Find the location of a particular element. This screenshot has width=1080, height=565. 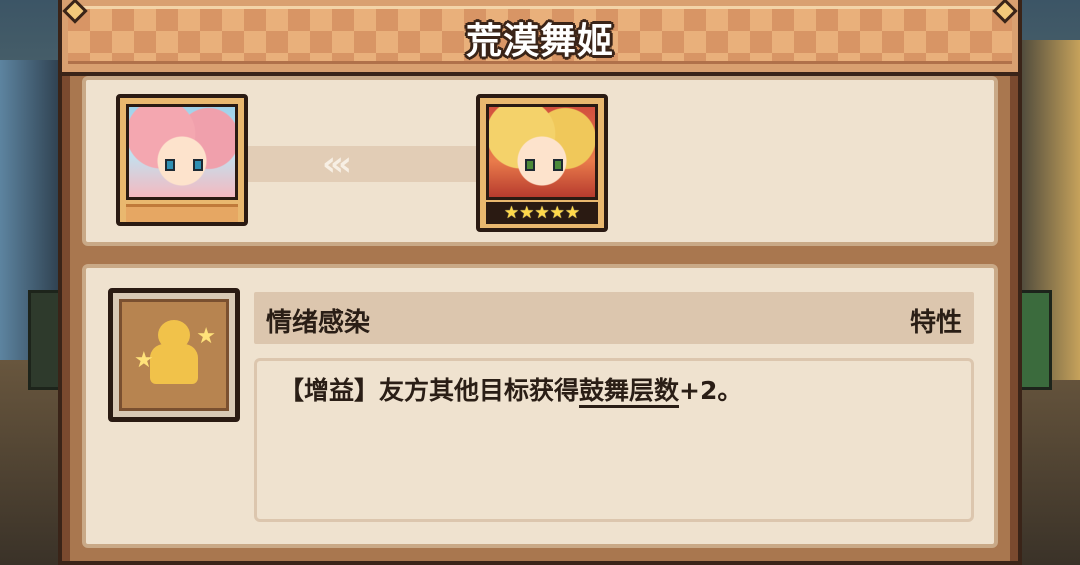

left-side-tab is located at coordinates (45, 340).